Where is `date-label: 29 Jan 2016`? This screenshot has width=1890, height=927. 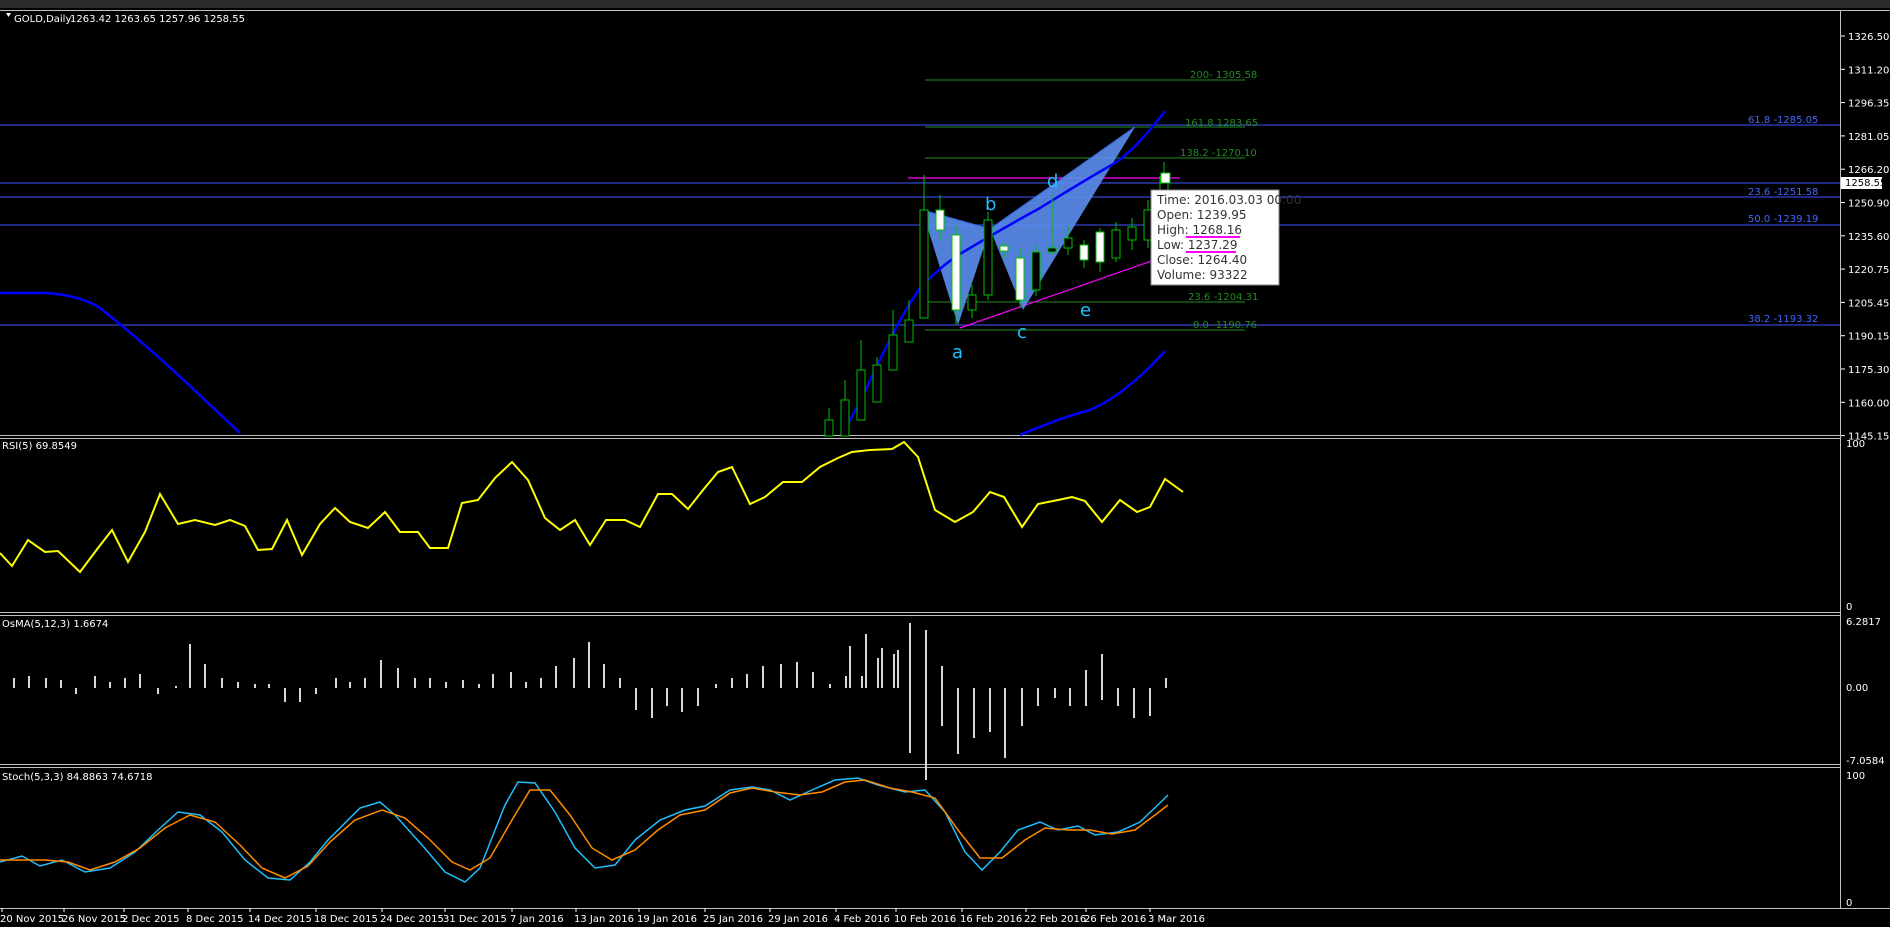
date-label: 29 Jan 2016 is located at coordinates (798, 919).